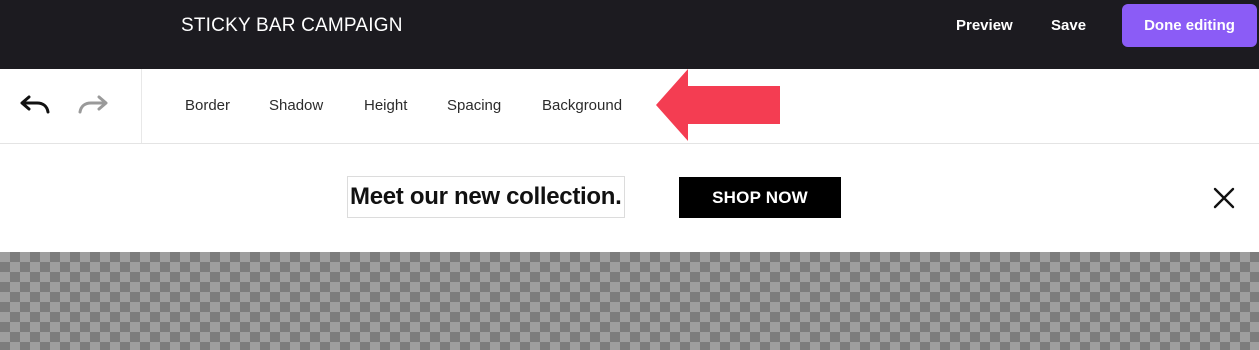  I want to click on tab-border: Border, so click(207, 106).